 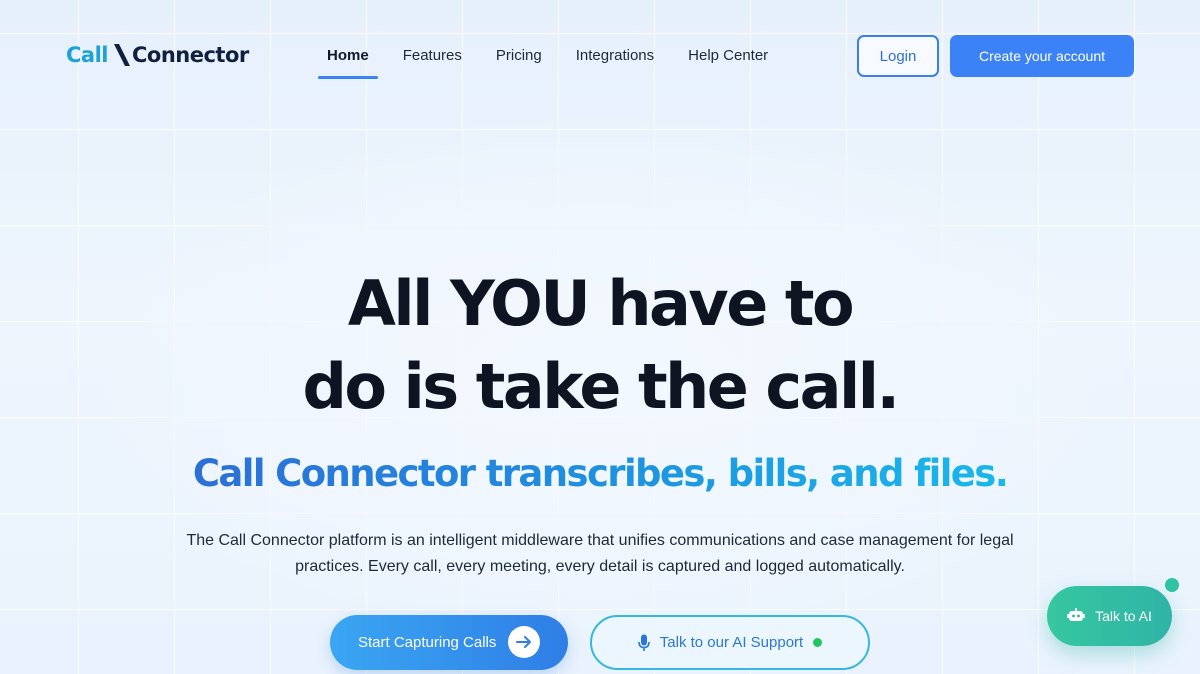 I want to click on start-capturing-calls-button: Start Capturing Calls, so click(x=449, y=642).